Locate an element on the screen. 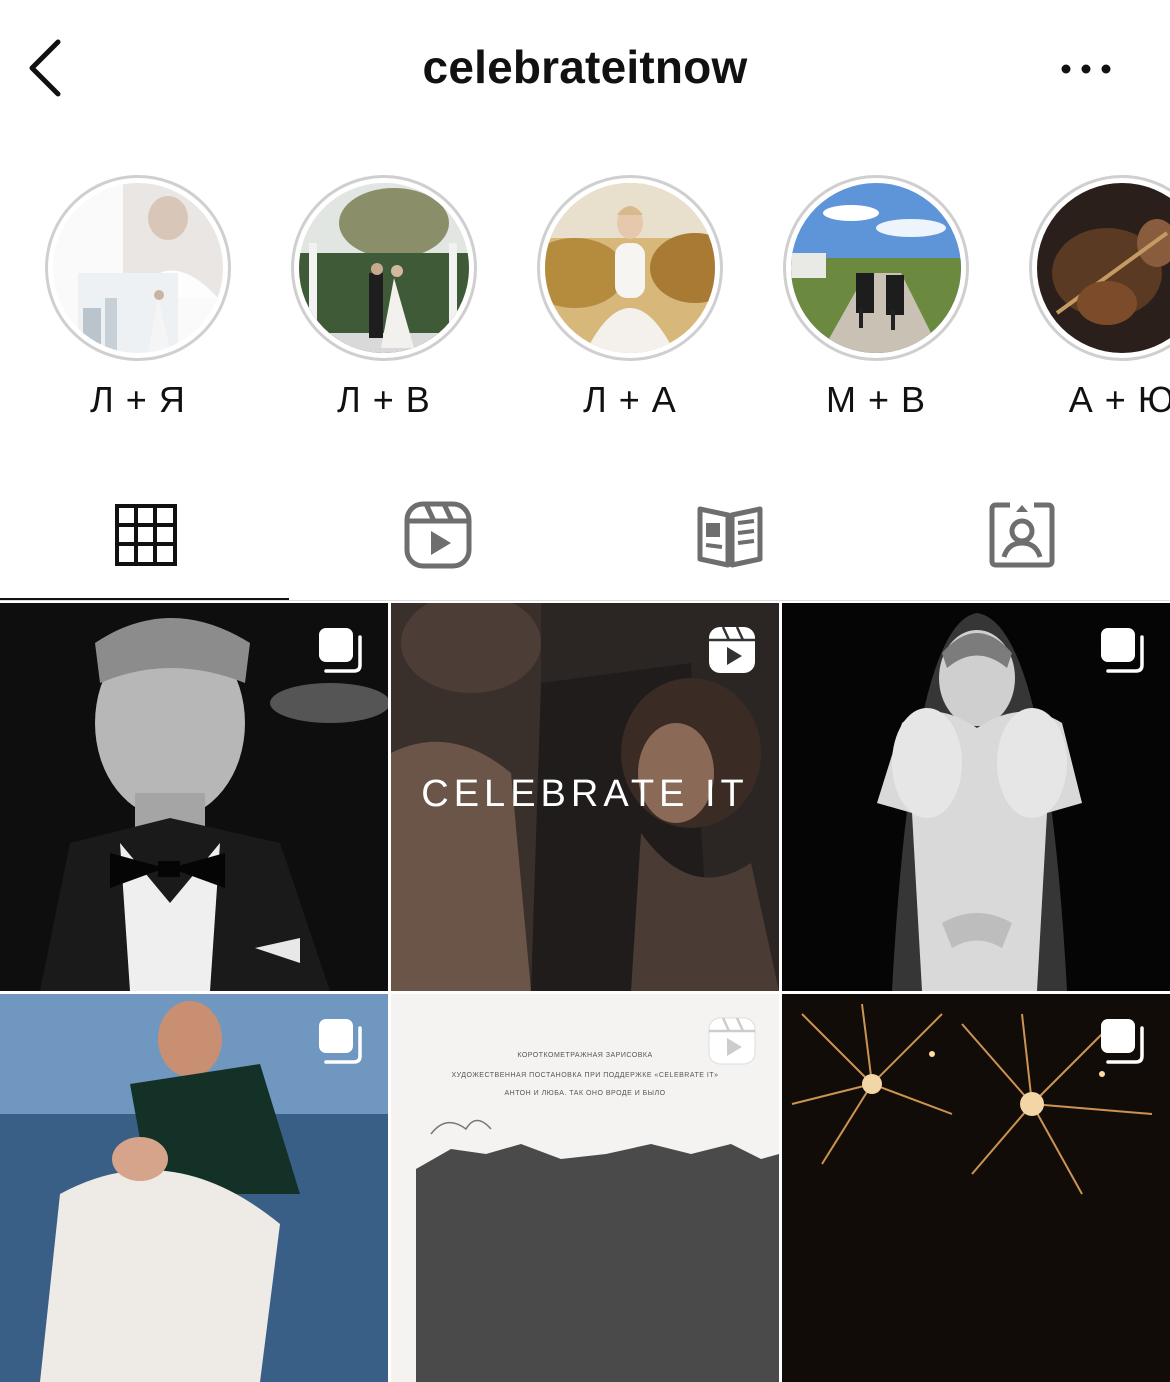 The width and height of the screenshot is (1170, 1382). highlight-item: А + Ю is located at coordinates (1096, 298).